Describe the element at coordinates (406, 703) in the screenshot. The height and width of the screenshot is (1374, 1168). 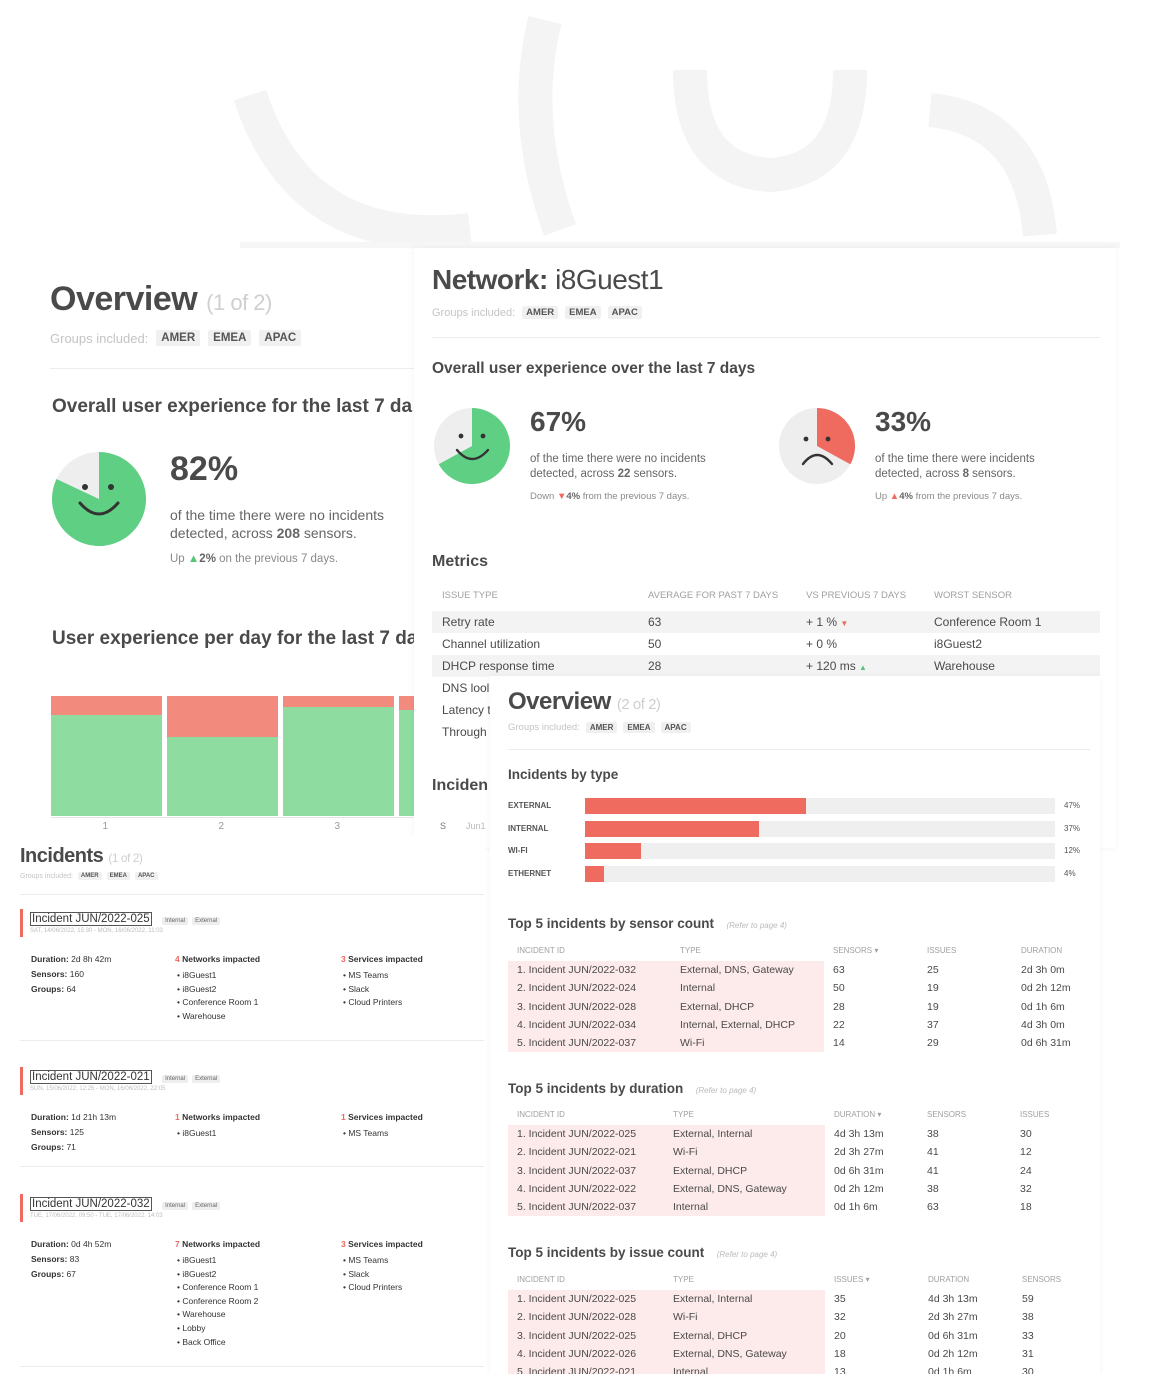
I see `bar-segment-incidents` at that location.